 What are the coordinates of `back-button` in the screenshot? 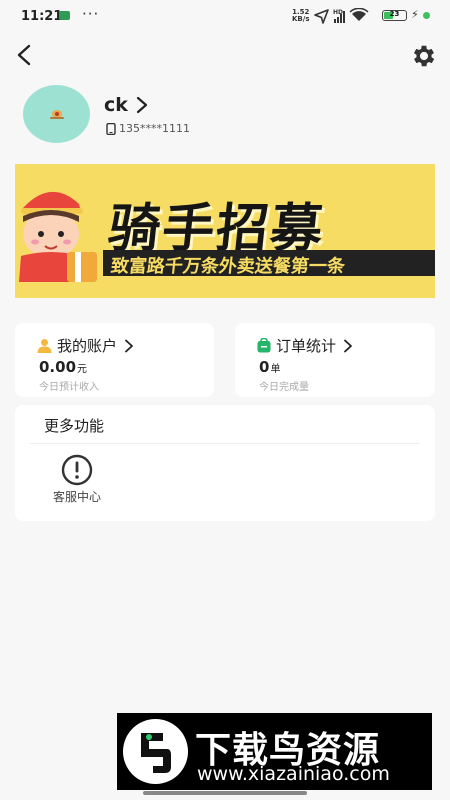 It's located at (25, 55).